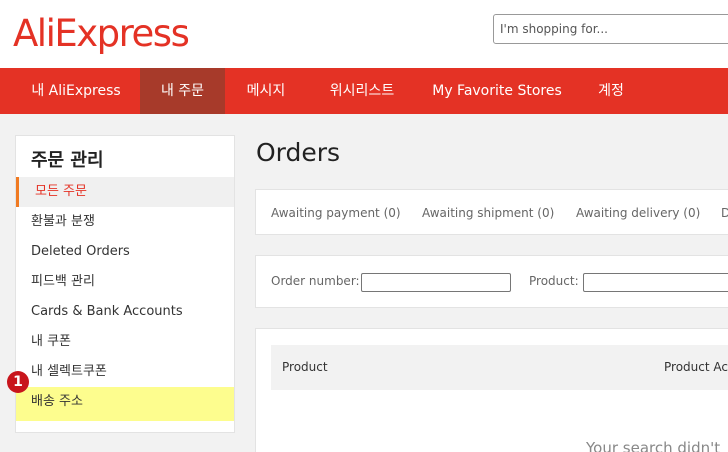 This screenshot has height=452, width=728. What do you see at coordinates (125, 312) in the screenshot?
I see `sidebar-item-cards-bank-accounts: Cards & Bank Accounts` at bounding box center [125, 312].